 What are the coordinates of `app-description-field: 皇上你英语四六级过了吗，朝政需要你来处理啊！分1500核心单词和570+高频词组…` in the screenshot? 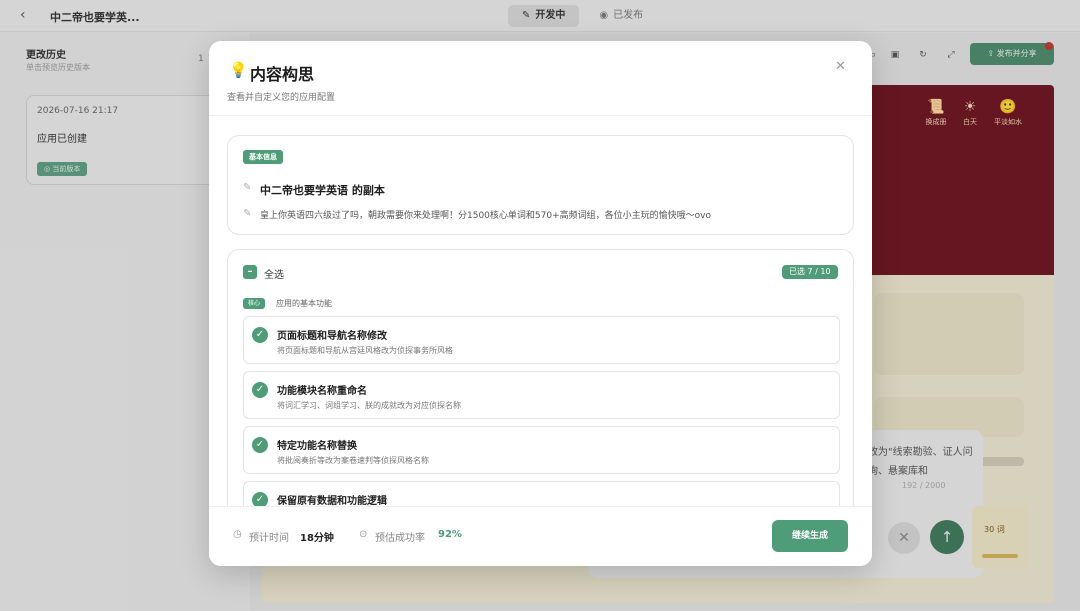 It's located at (485, 214).